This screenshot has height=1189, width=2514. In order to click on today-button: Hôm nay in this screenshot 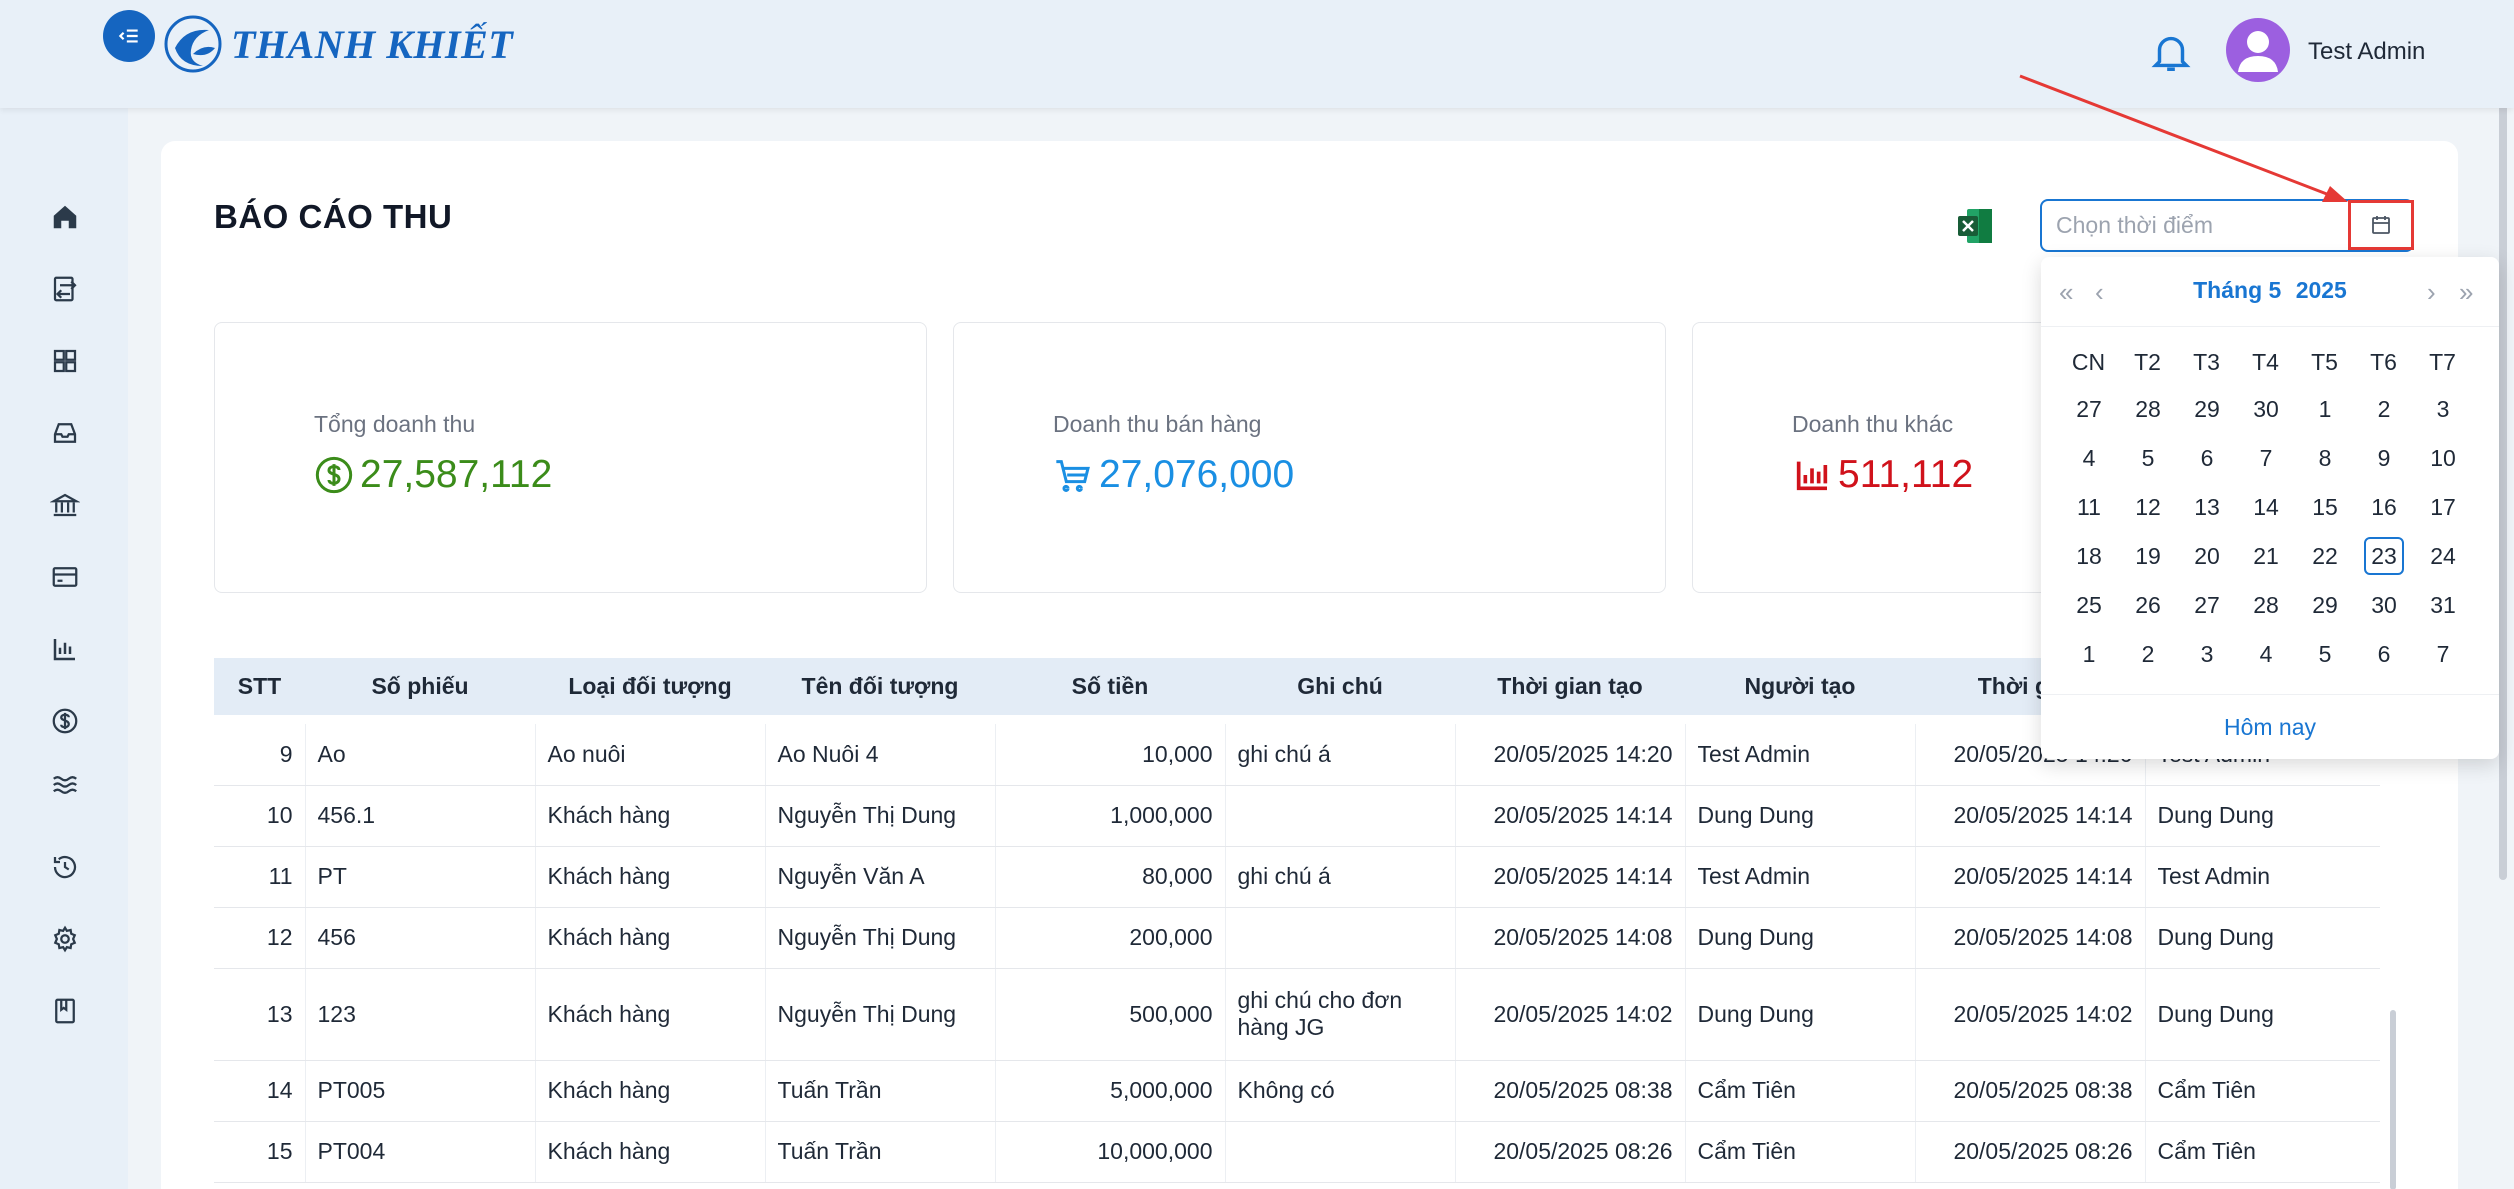, I will do `click(2270, 727)`.